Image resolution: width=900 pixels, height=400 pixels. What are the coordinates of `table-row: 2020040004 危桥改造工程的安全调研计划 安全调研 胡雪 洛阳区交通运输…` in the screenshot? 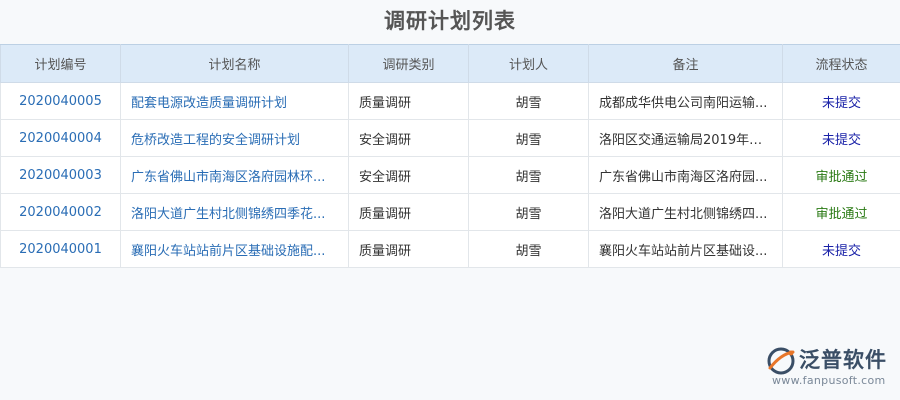 It's located at (450, 138).